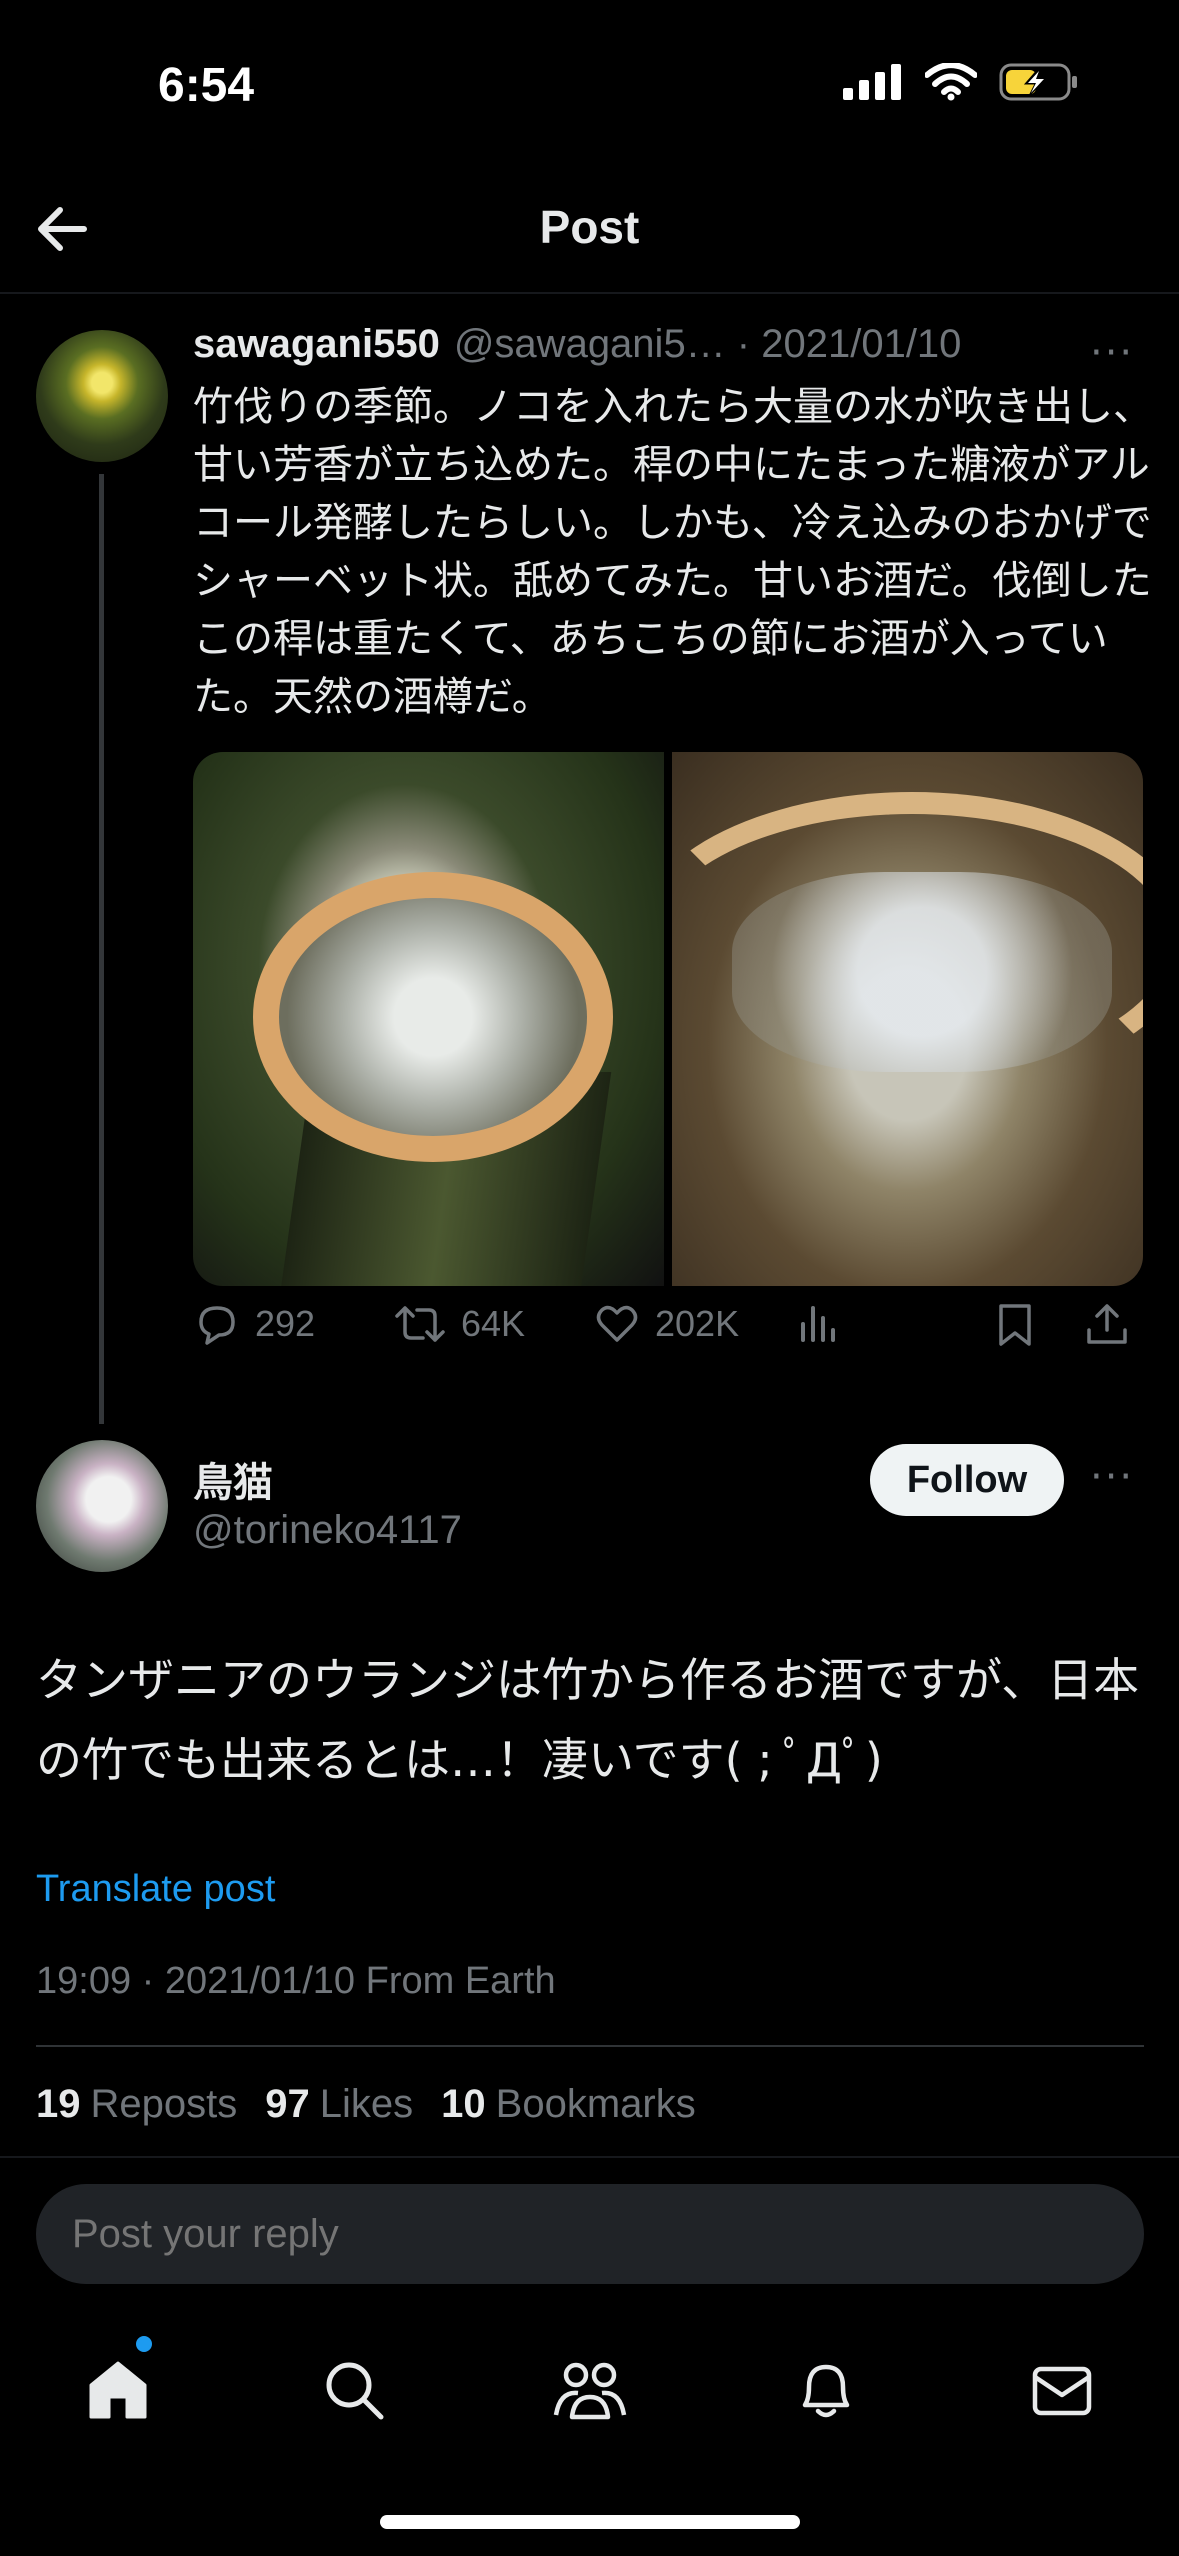 The width and height of the screenshot is (1179, 2556). What do you see at coordinates (967, 1480) in the screenshot?
I see `follow-button: Follow` at bounding box center [967, 1480].